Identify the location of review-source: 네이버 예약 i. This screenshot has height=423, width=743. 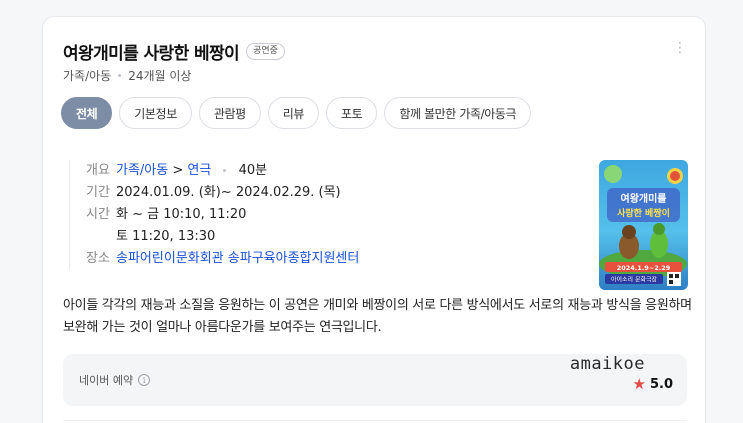
(115, 380).